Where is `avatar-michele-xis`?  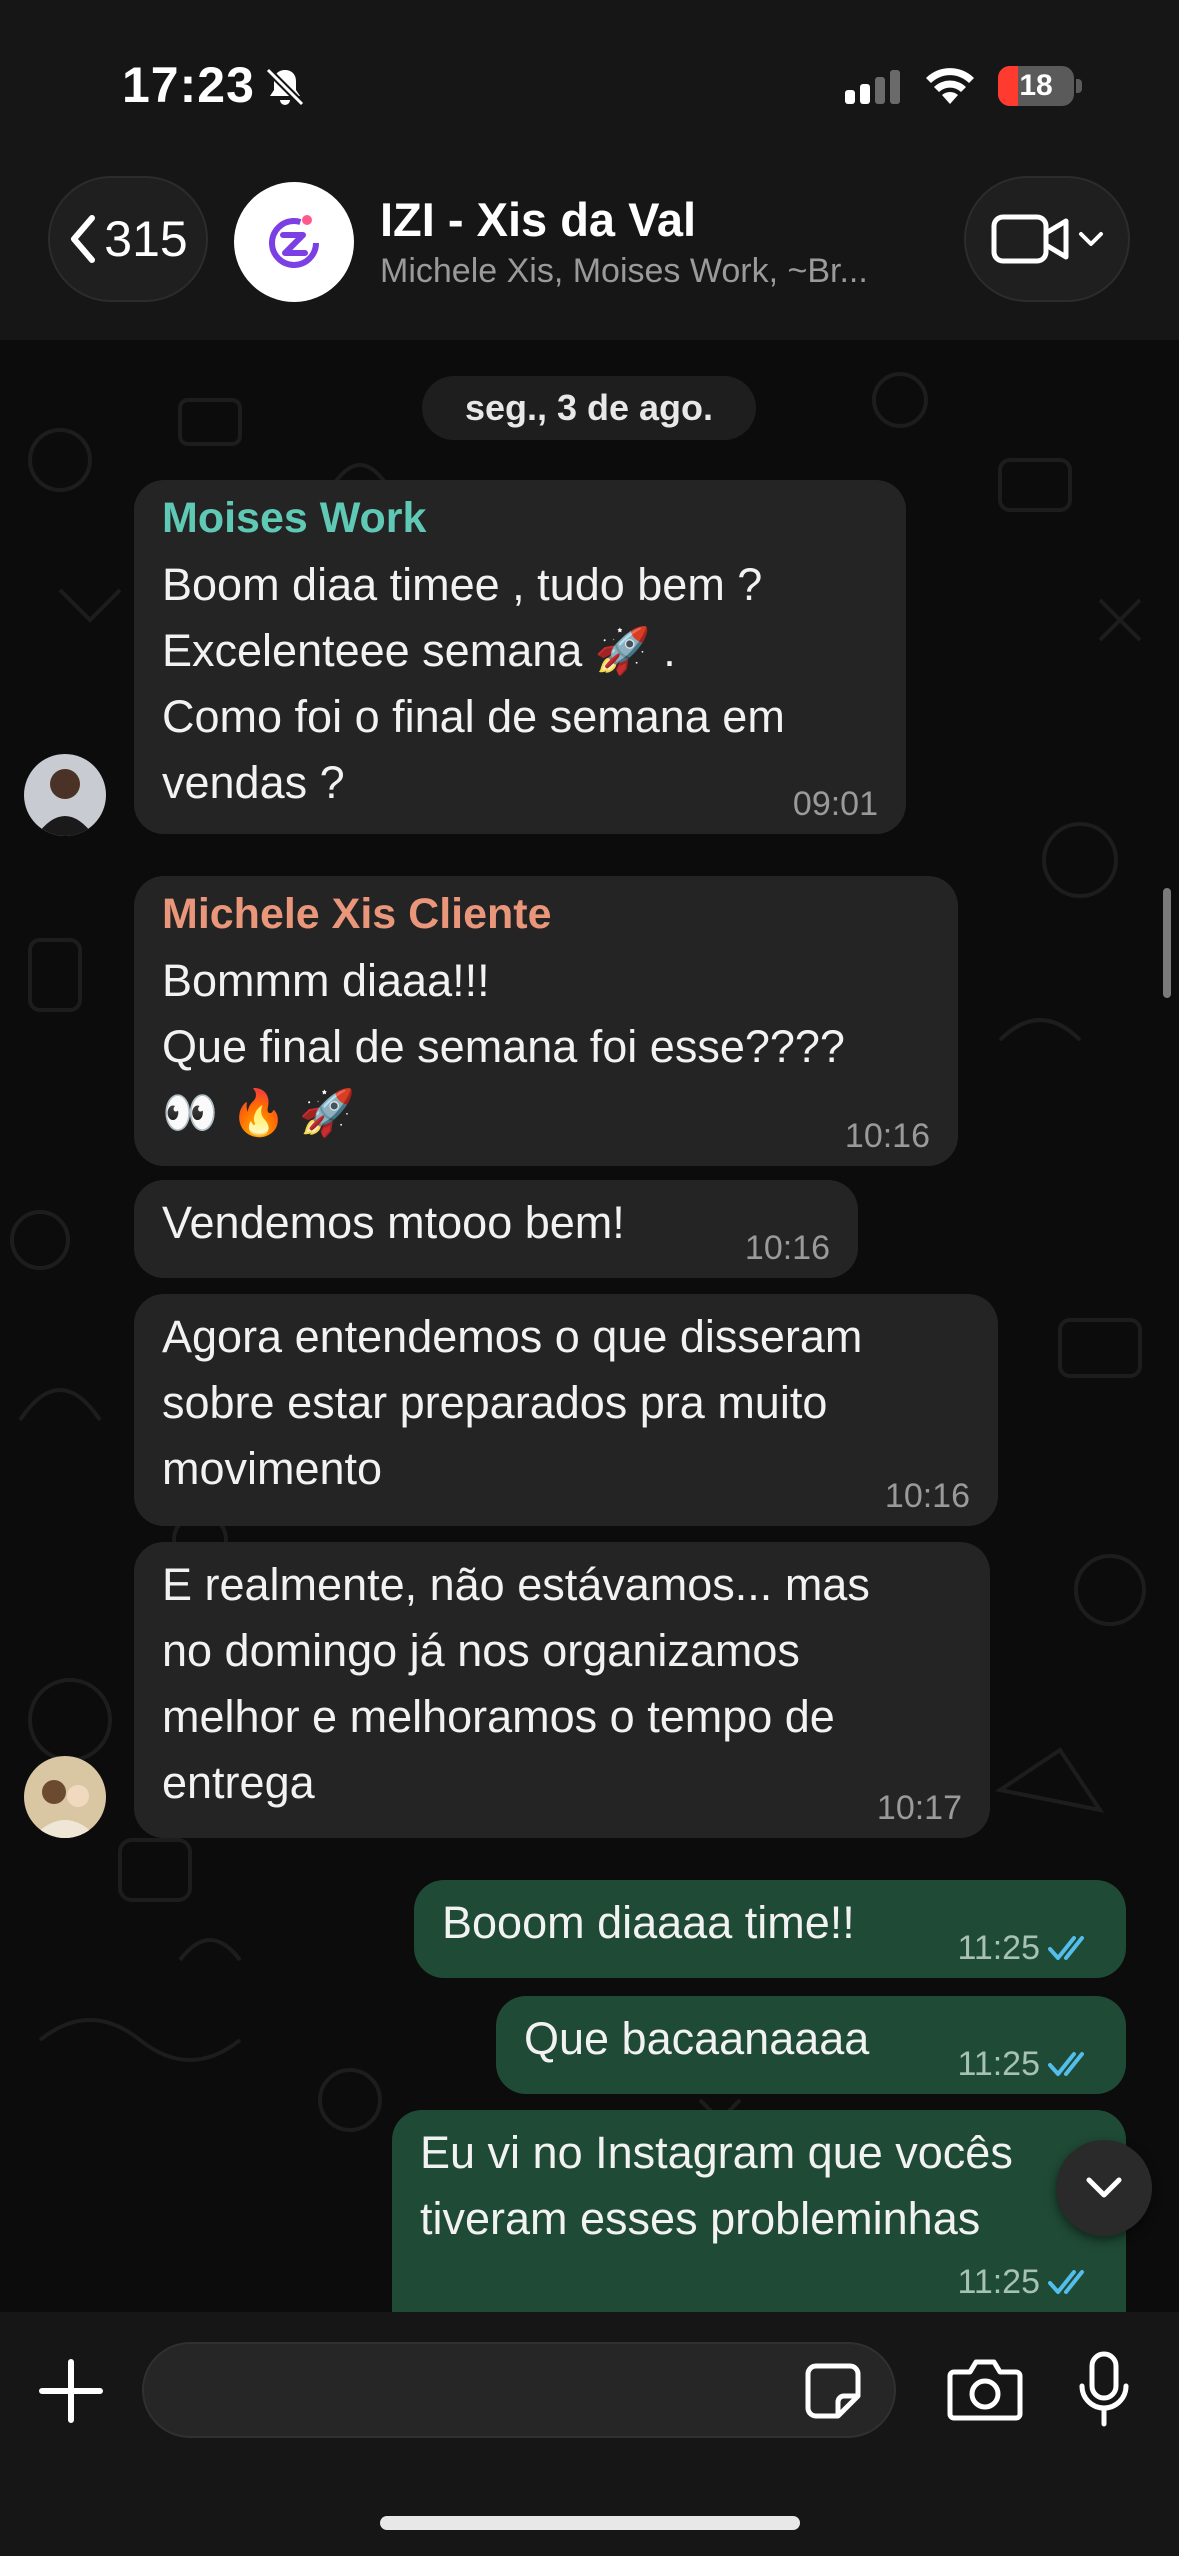 avatar-michele-xis is located at coordinates (65, 1797).